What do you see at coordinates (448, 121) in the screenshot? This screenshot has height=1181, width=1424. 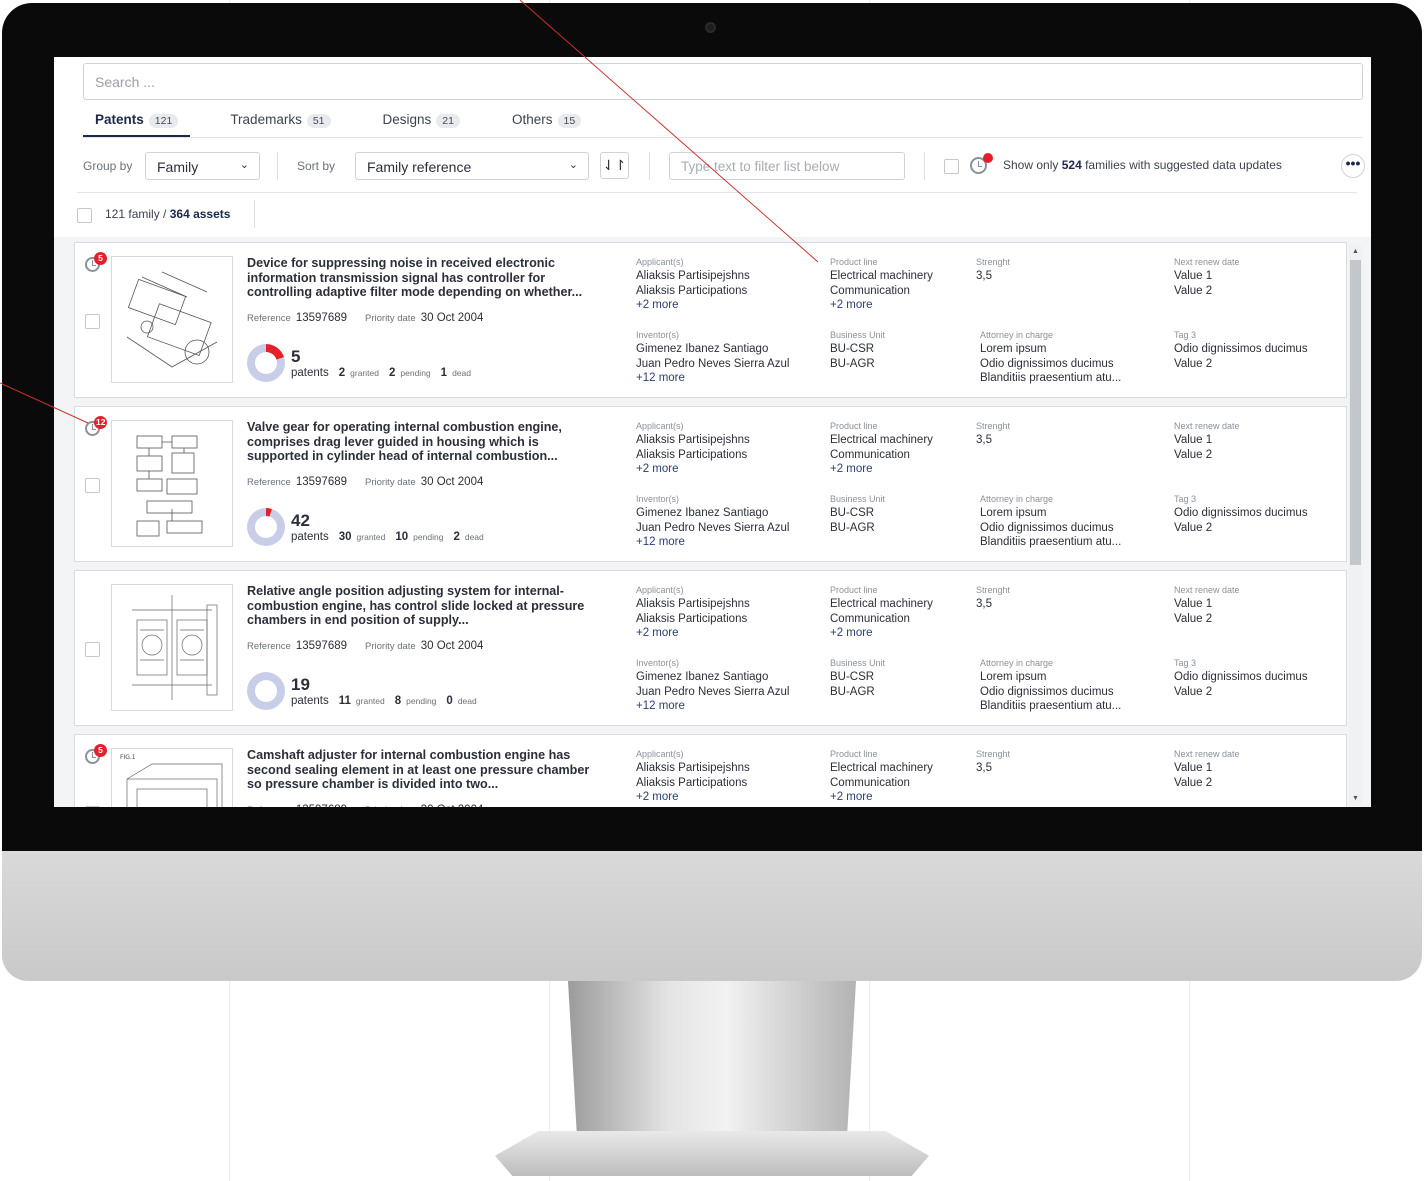 I see `tab-count-badge: 21` at bounding box center [448, 121].